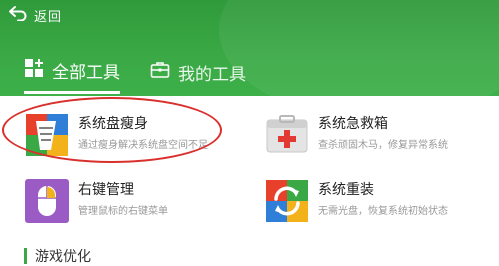 The height and width of the screenshot is (266, 499). I want to click on toolbox-icon, so click(160, 72).